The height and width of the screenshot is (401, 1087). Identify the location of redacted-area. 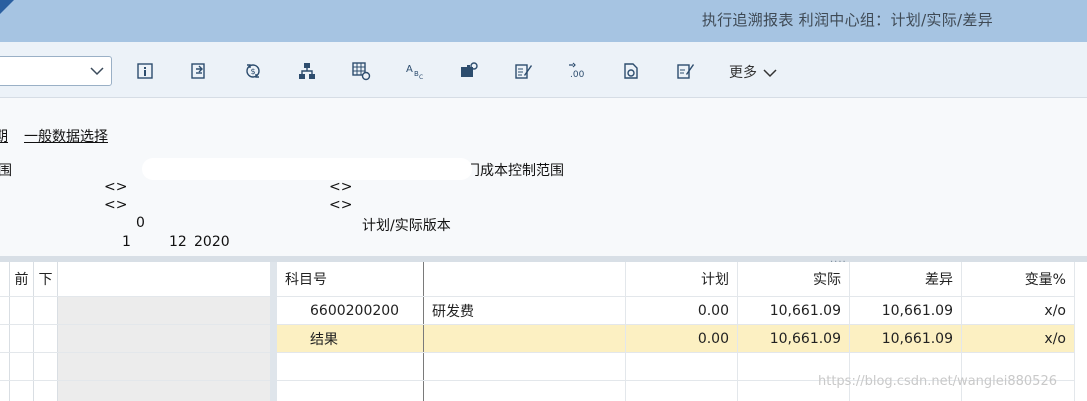
(307, 169).